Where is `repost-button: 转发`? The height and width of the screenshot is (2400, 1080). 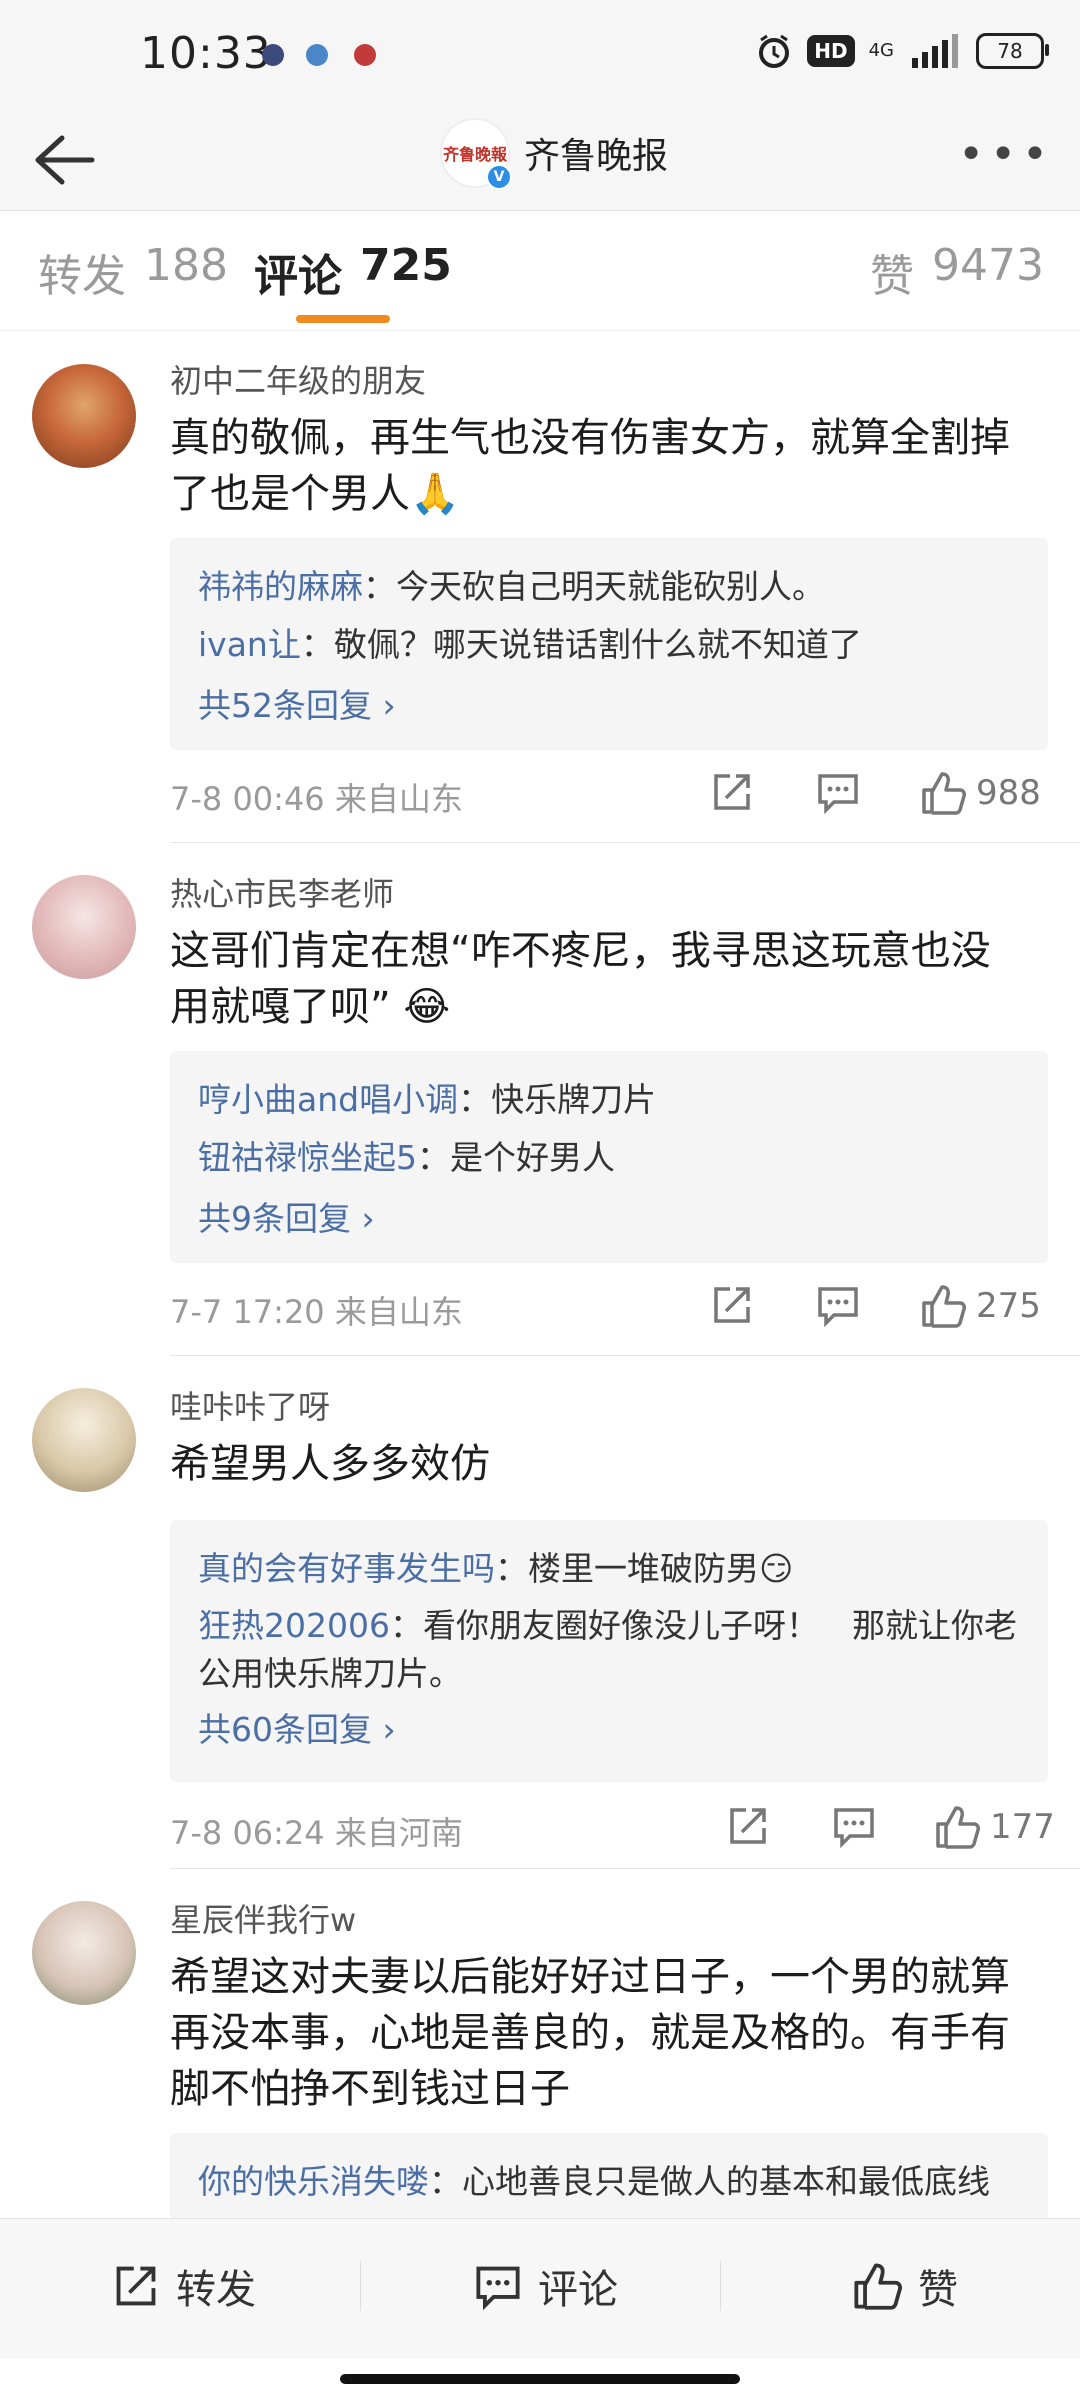
repost-button: 转发 is located at coordinates (184, 2286).